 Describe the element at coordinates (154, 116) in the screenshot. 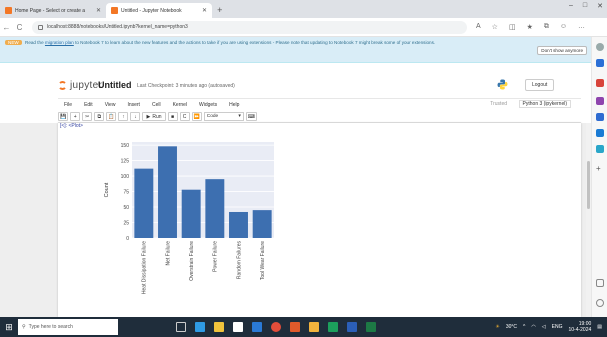

I see `run-button: ▶ Run` at that location.